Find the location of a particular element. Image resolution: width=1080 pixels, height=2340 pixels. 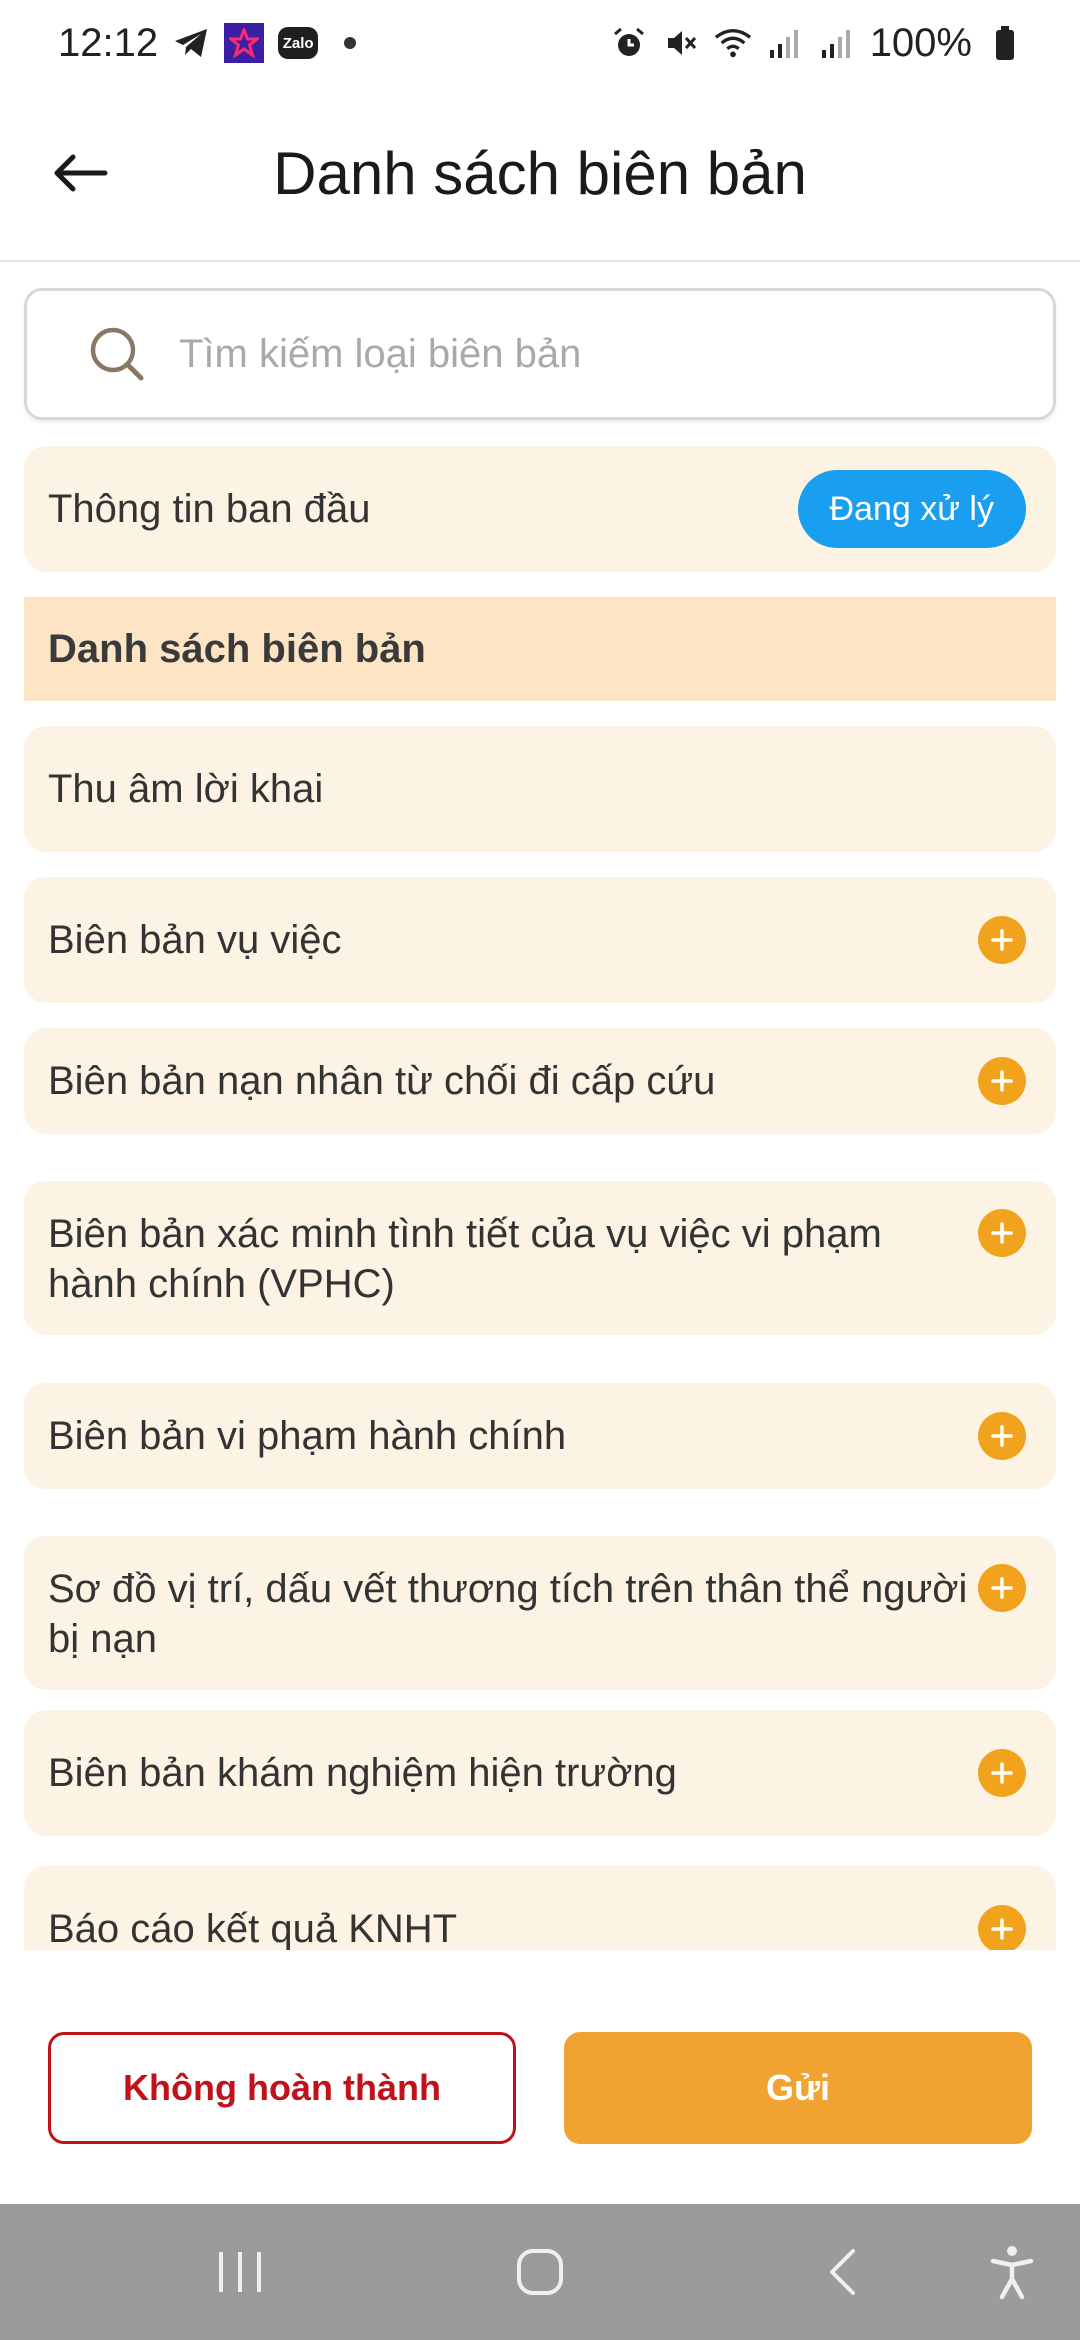

more-notifications-dot is located at coordinates (350, 43).